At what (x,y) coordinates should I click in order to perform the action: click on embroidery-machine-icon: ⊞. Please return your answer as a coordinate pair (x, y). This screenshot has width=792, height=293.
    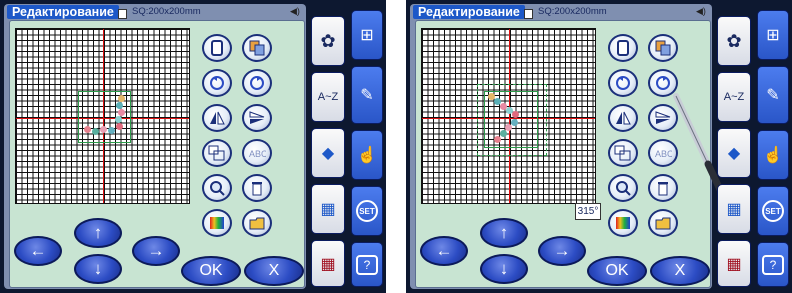
    Looking at the image, I should click on (773, 35).